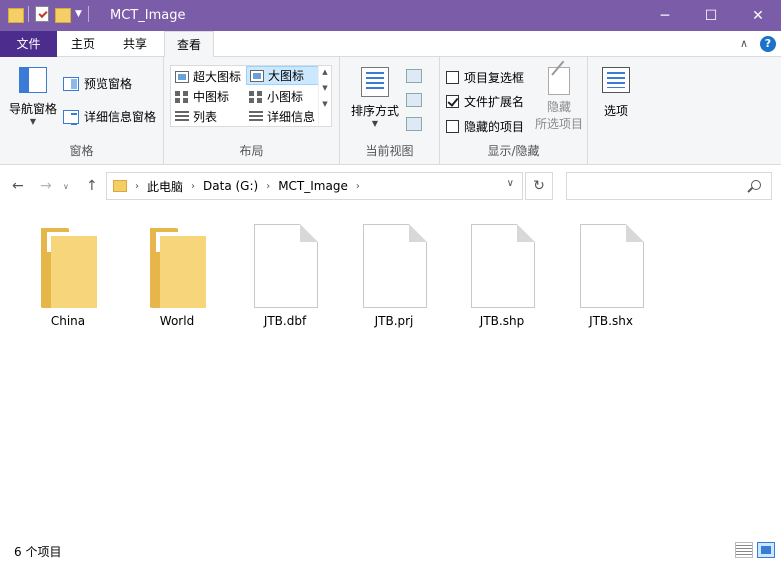 Image resolution: width=781 pixels, height=563 pixels. I want to click on breadcrumb-folder: MCT_Image, so click(313, 186).